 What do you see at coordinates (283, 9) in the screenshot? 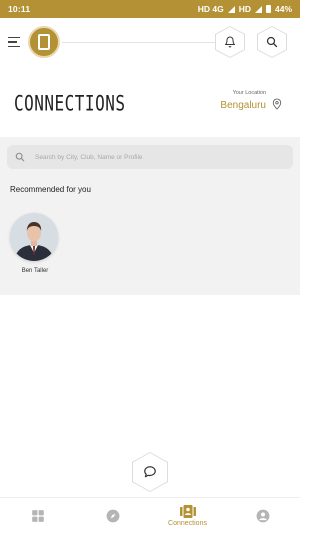
I see `status-battery: 44%` at bounding box center [283, 9].